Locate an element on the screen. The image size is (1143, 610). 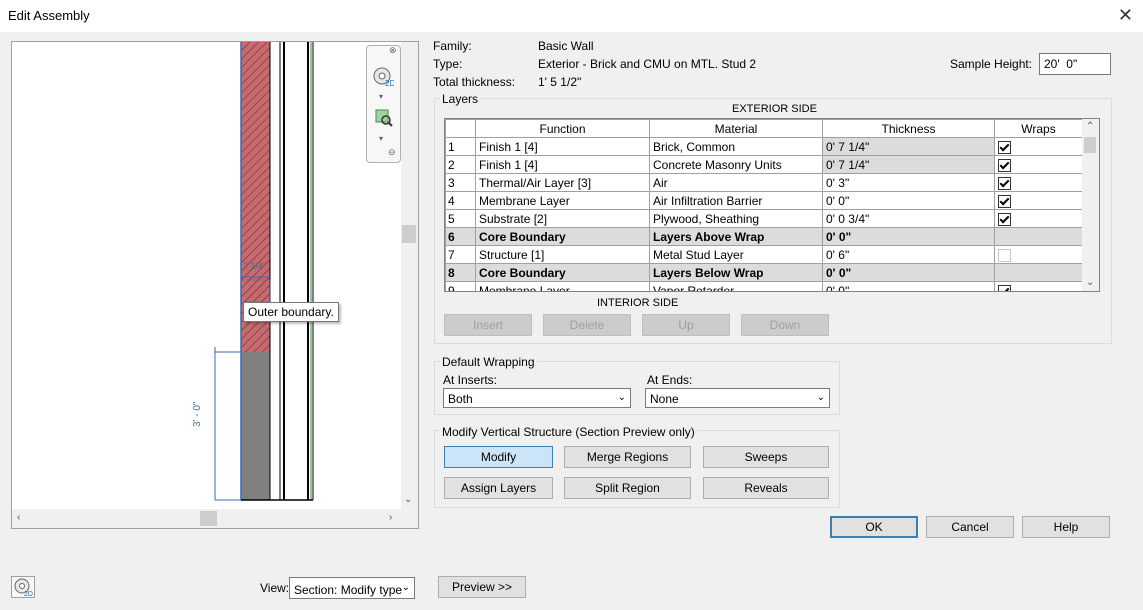
material-cell: Vapor Retarder is located at coordinates (736, 286).